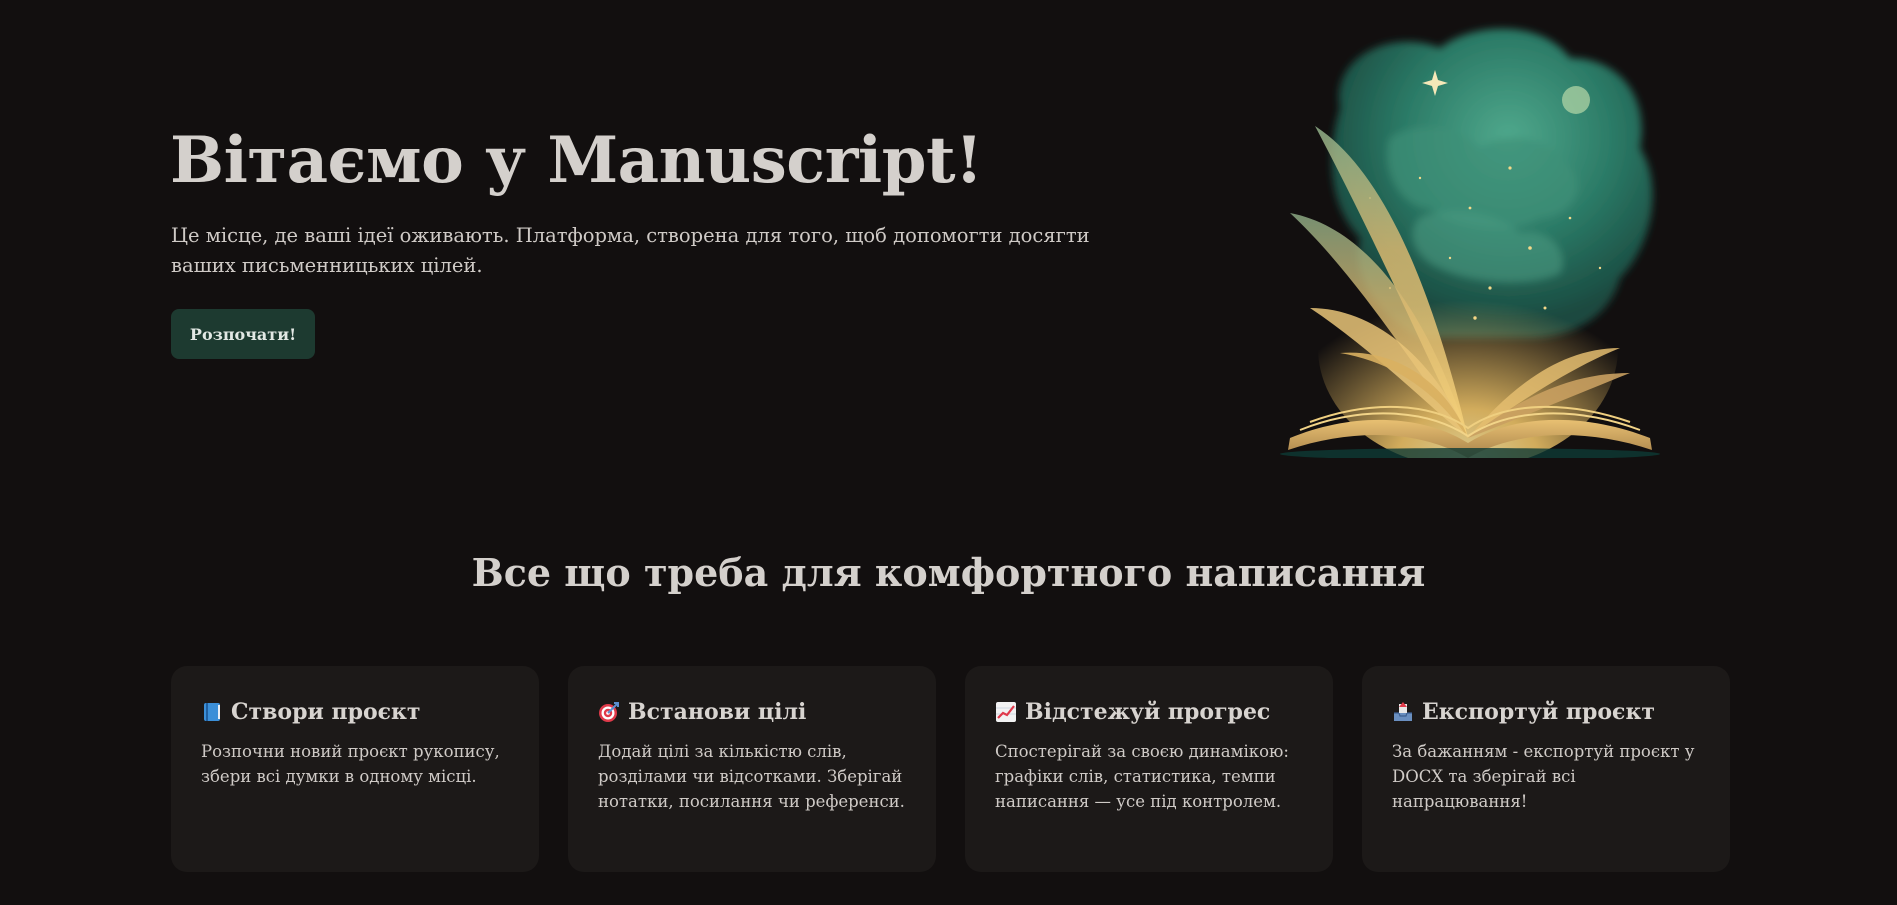 The height and width of the screenshot is (905, 1897). Describe the element at coordinates (717, 712) in the screenshot. I see `card-title: Встанови цілі` at that location.